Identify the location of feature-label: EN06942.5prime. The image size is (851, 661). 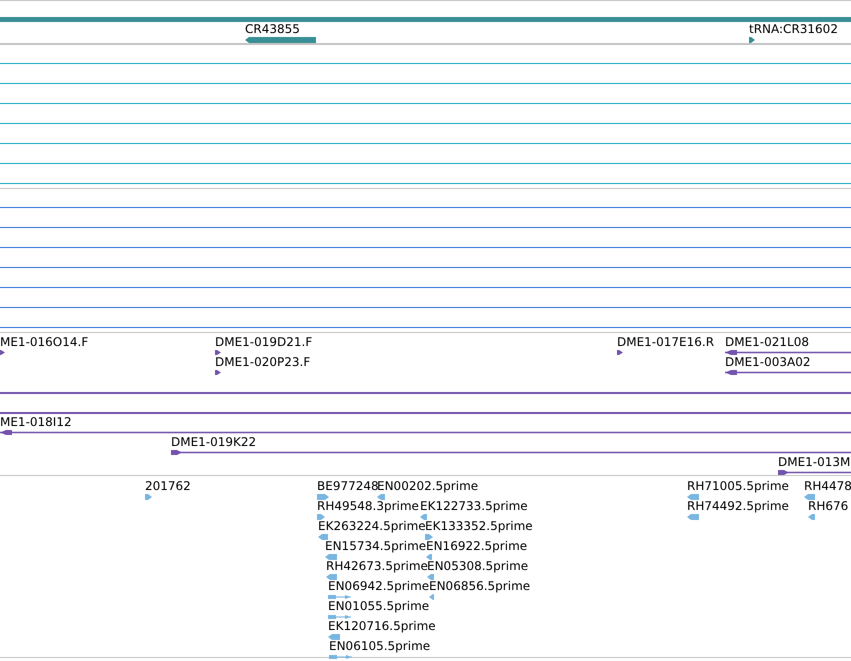
(379, 586).